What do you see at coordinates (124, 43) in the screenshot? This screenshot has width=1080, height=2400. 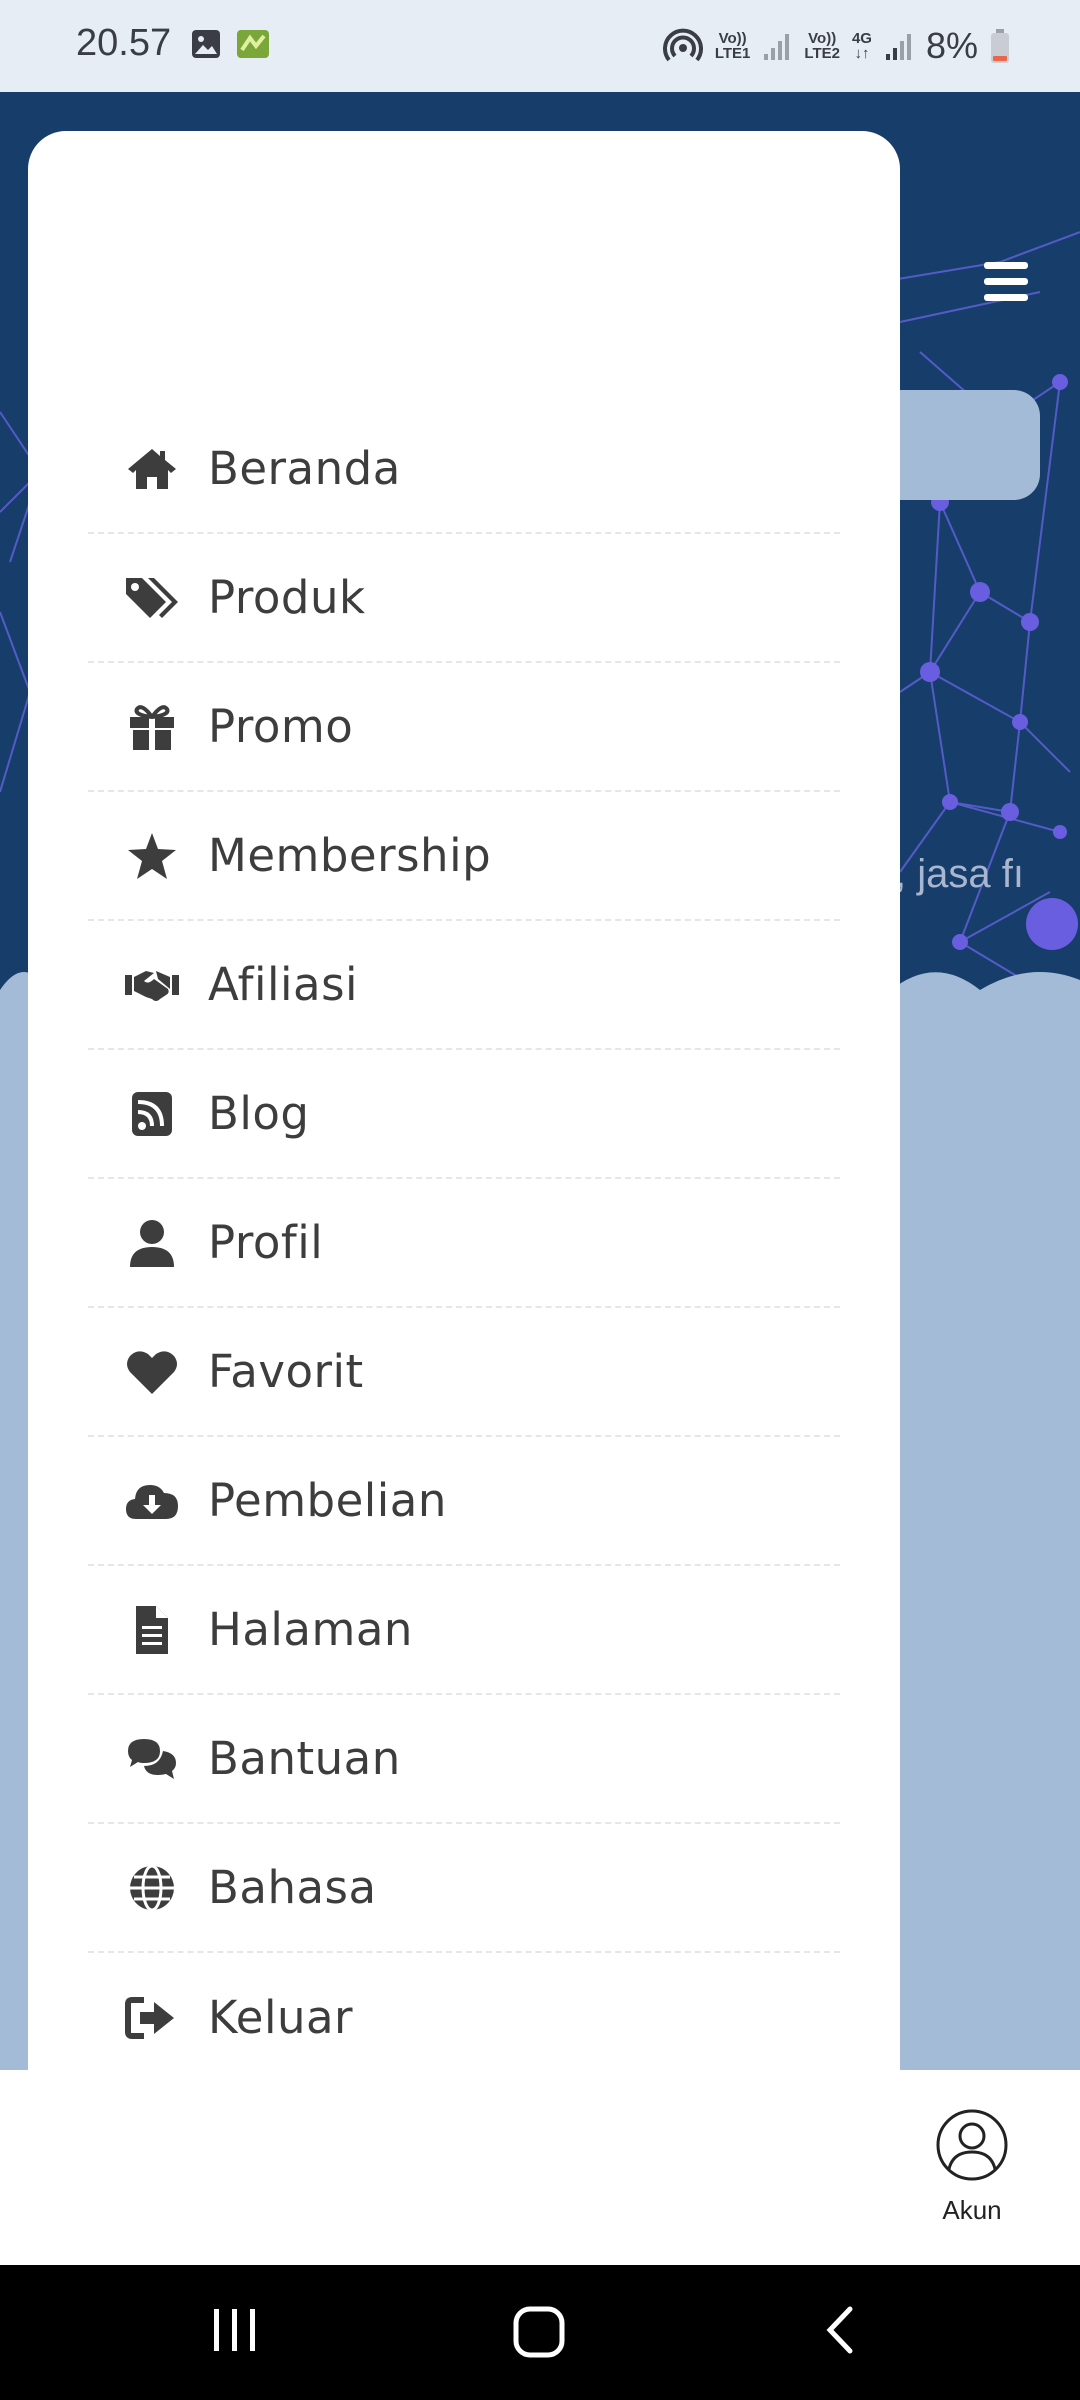 I see `status-time: 20.57` at bounding box center [124, 43].